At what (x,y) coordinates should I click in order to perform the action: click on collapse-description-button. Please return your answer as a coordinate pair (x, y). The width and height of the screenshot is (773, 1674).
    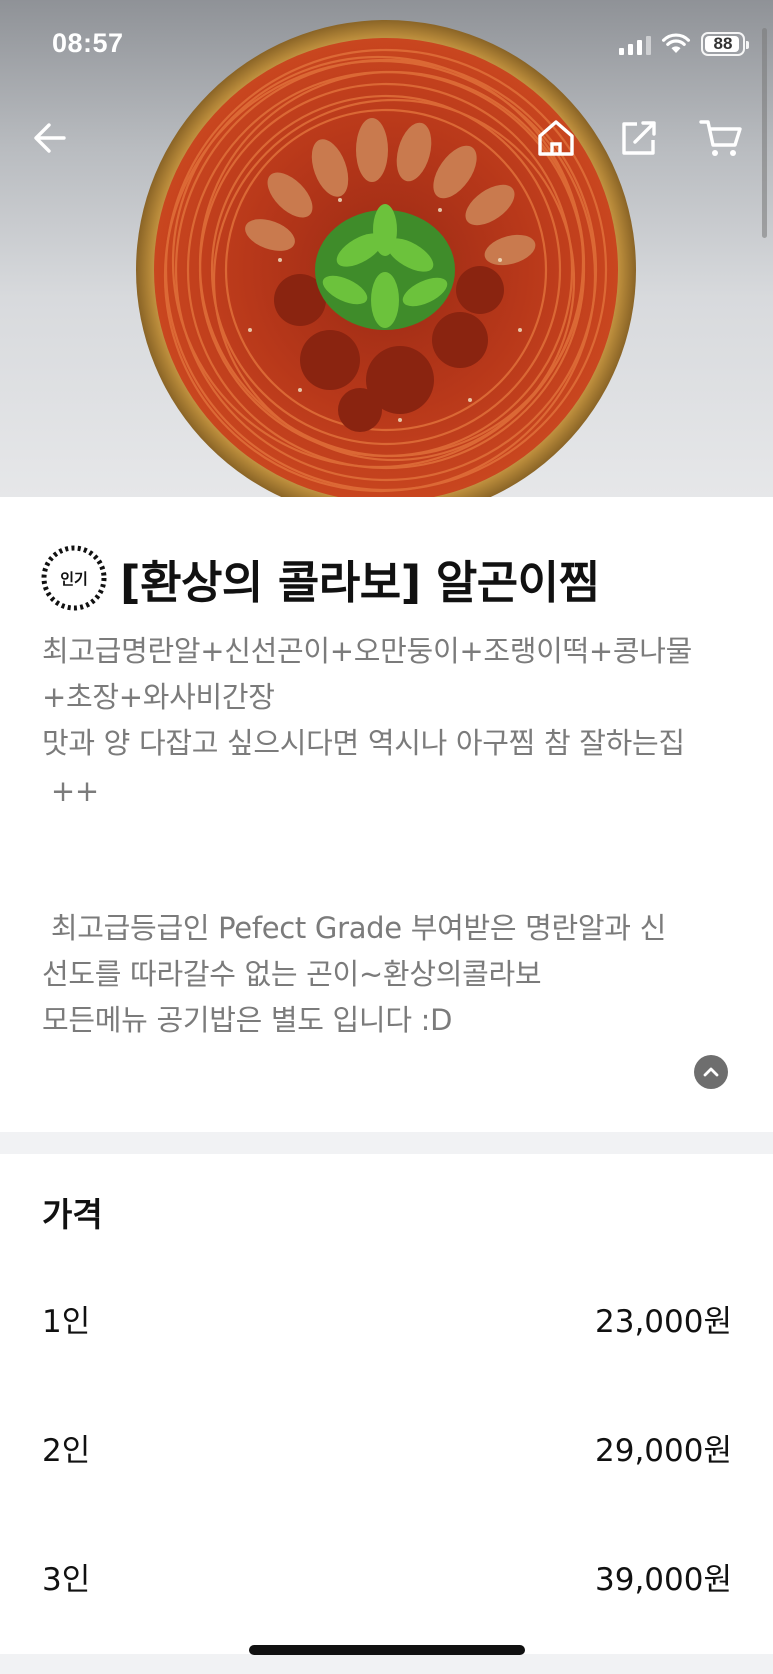
    Looking at the image, I should click on (711, 1072).